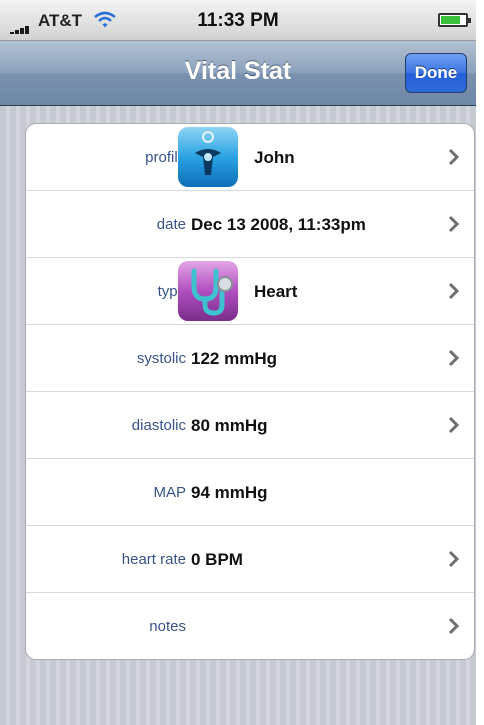  Describe the element at coordinates (217, 559) in the screenshot. I see `heart-rate-value: 0 BPM` at that location.